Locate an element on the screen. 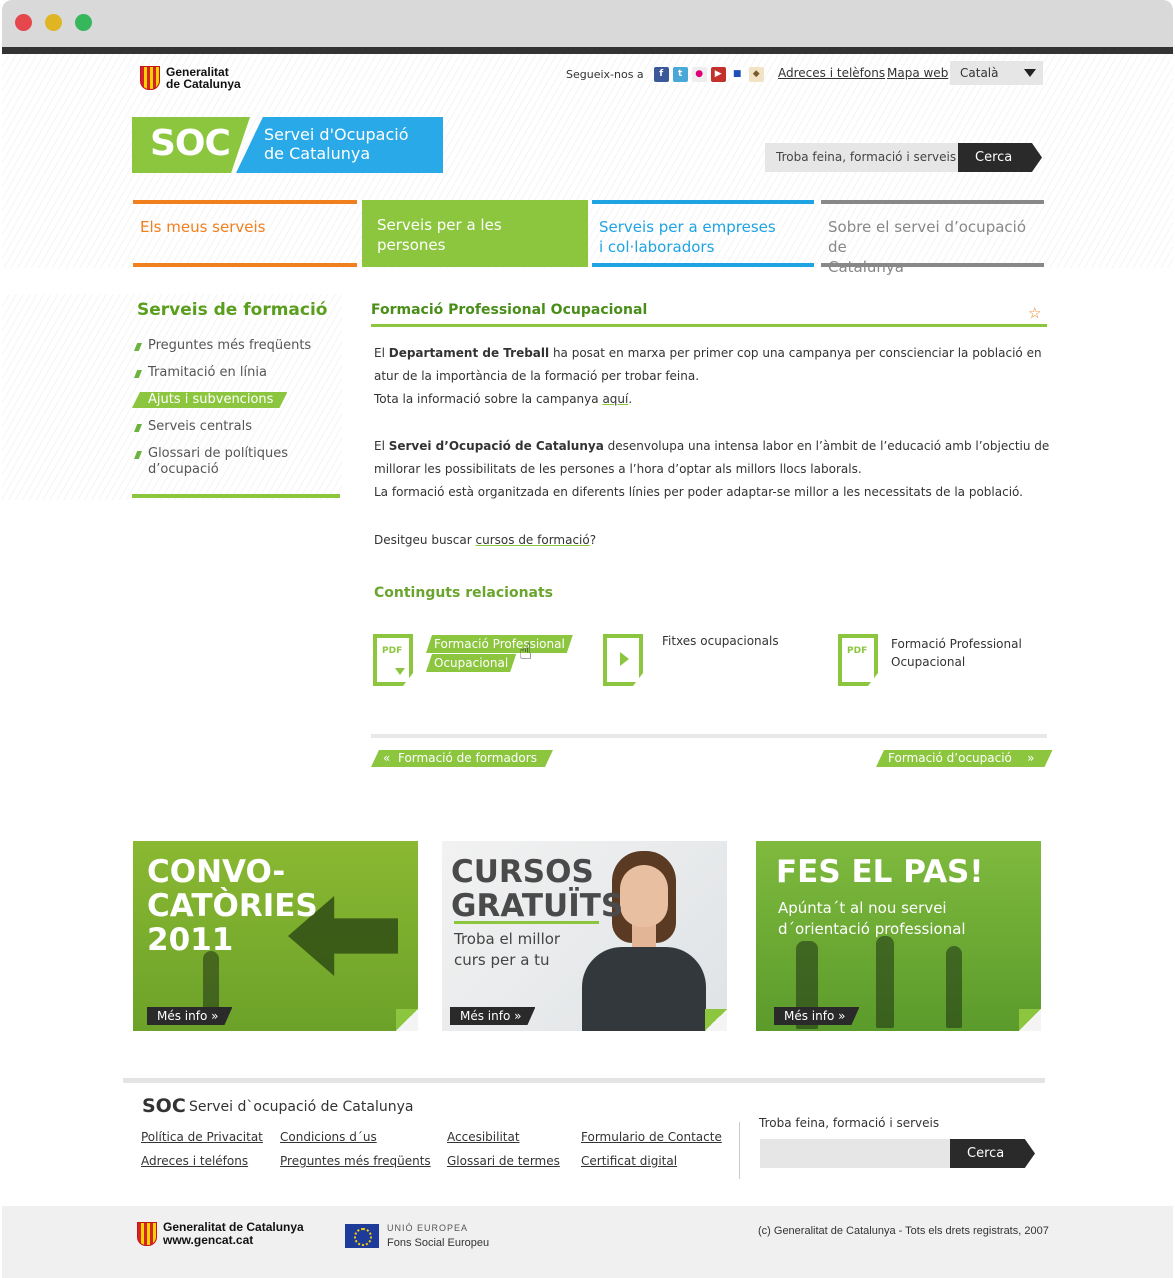  addresses-link: Adreces i telèfons is located at coordinates (831, 73).